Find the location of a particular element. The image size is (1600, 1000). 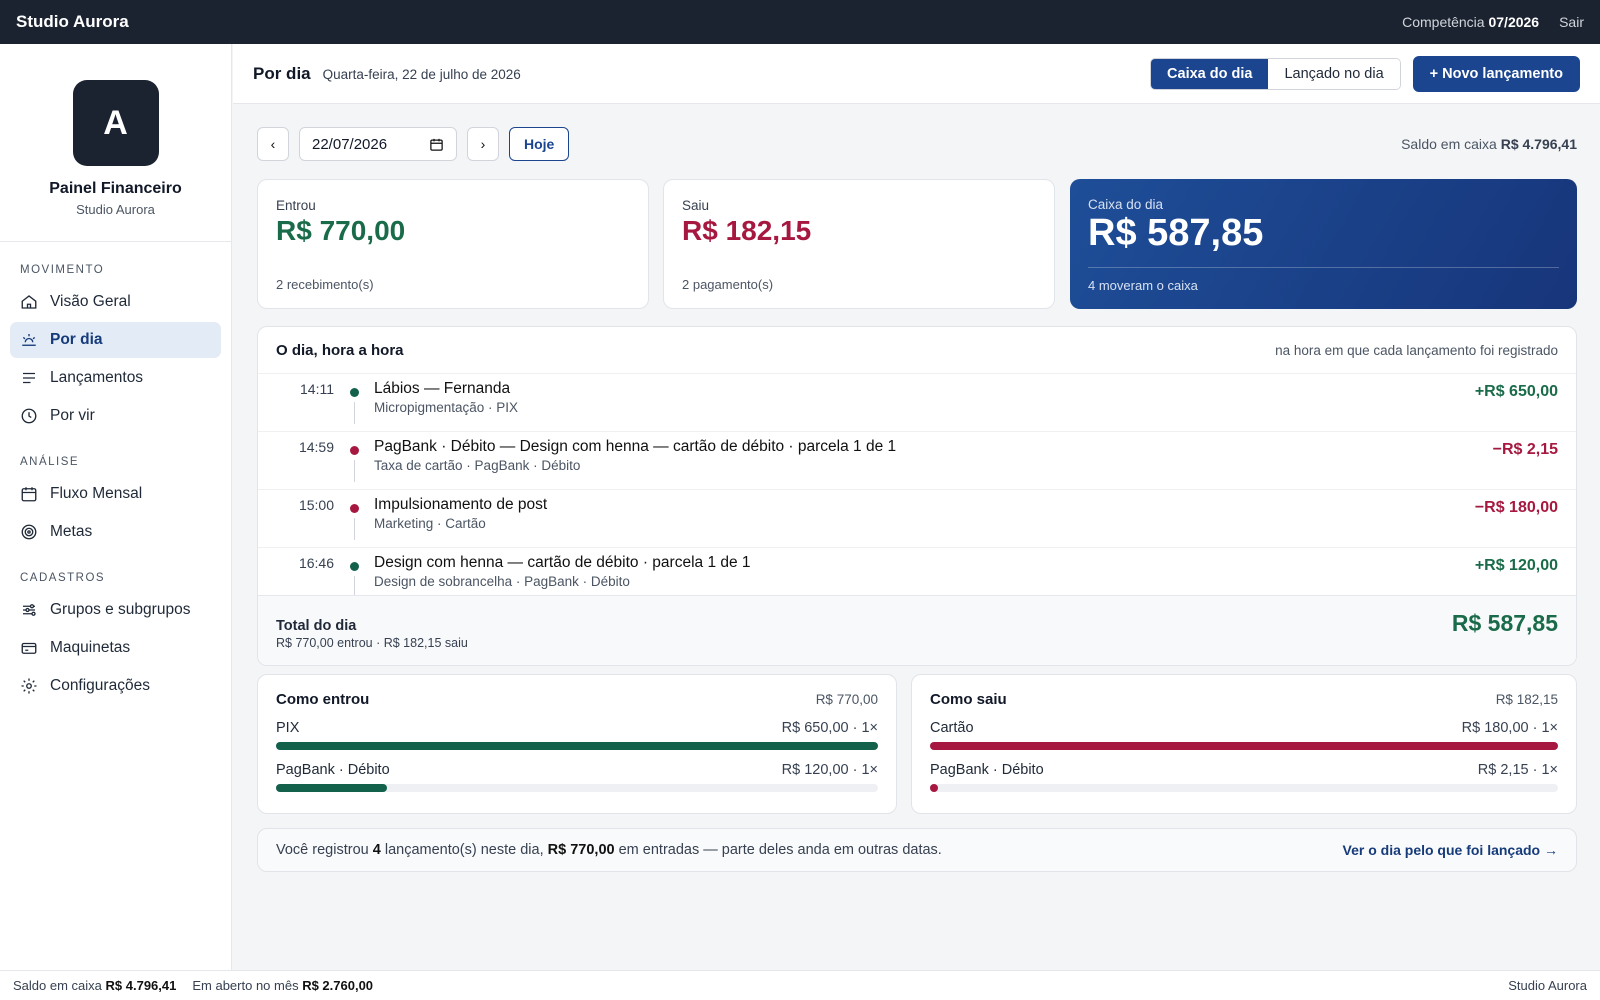

row-time: 16:46 is located at coordinates (316, 563).